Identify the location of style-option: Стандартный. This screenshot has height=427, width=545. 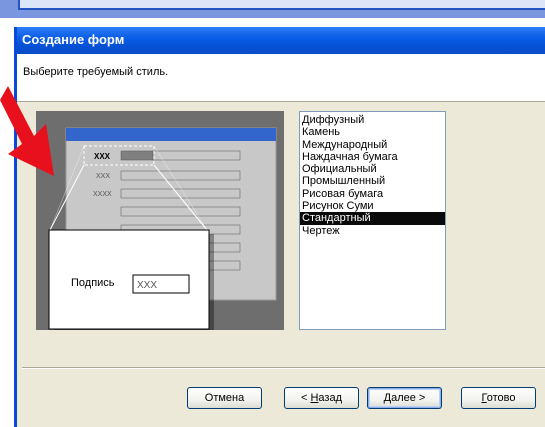
(372, 218).